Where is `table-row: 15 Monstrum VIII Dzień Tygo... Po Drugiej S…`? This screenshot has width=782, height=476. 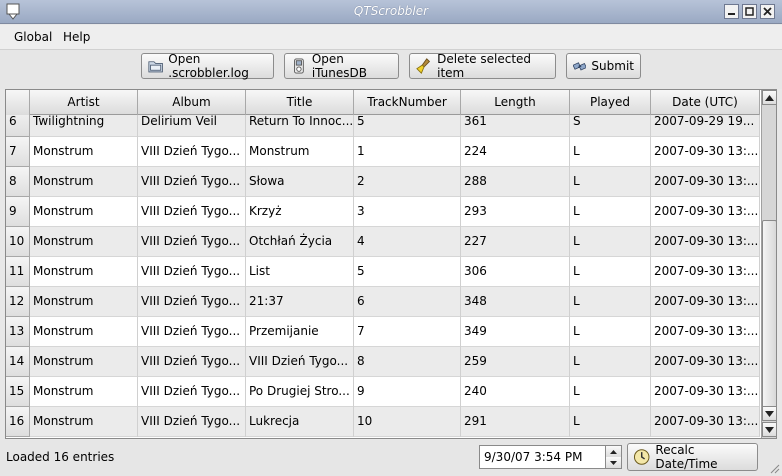 table-row: 15 Monstrum VIII Dzień Tygo... Po Drugiej S… is located at coordinates (383, 392).